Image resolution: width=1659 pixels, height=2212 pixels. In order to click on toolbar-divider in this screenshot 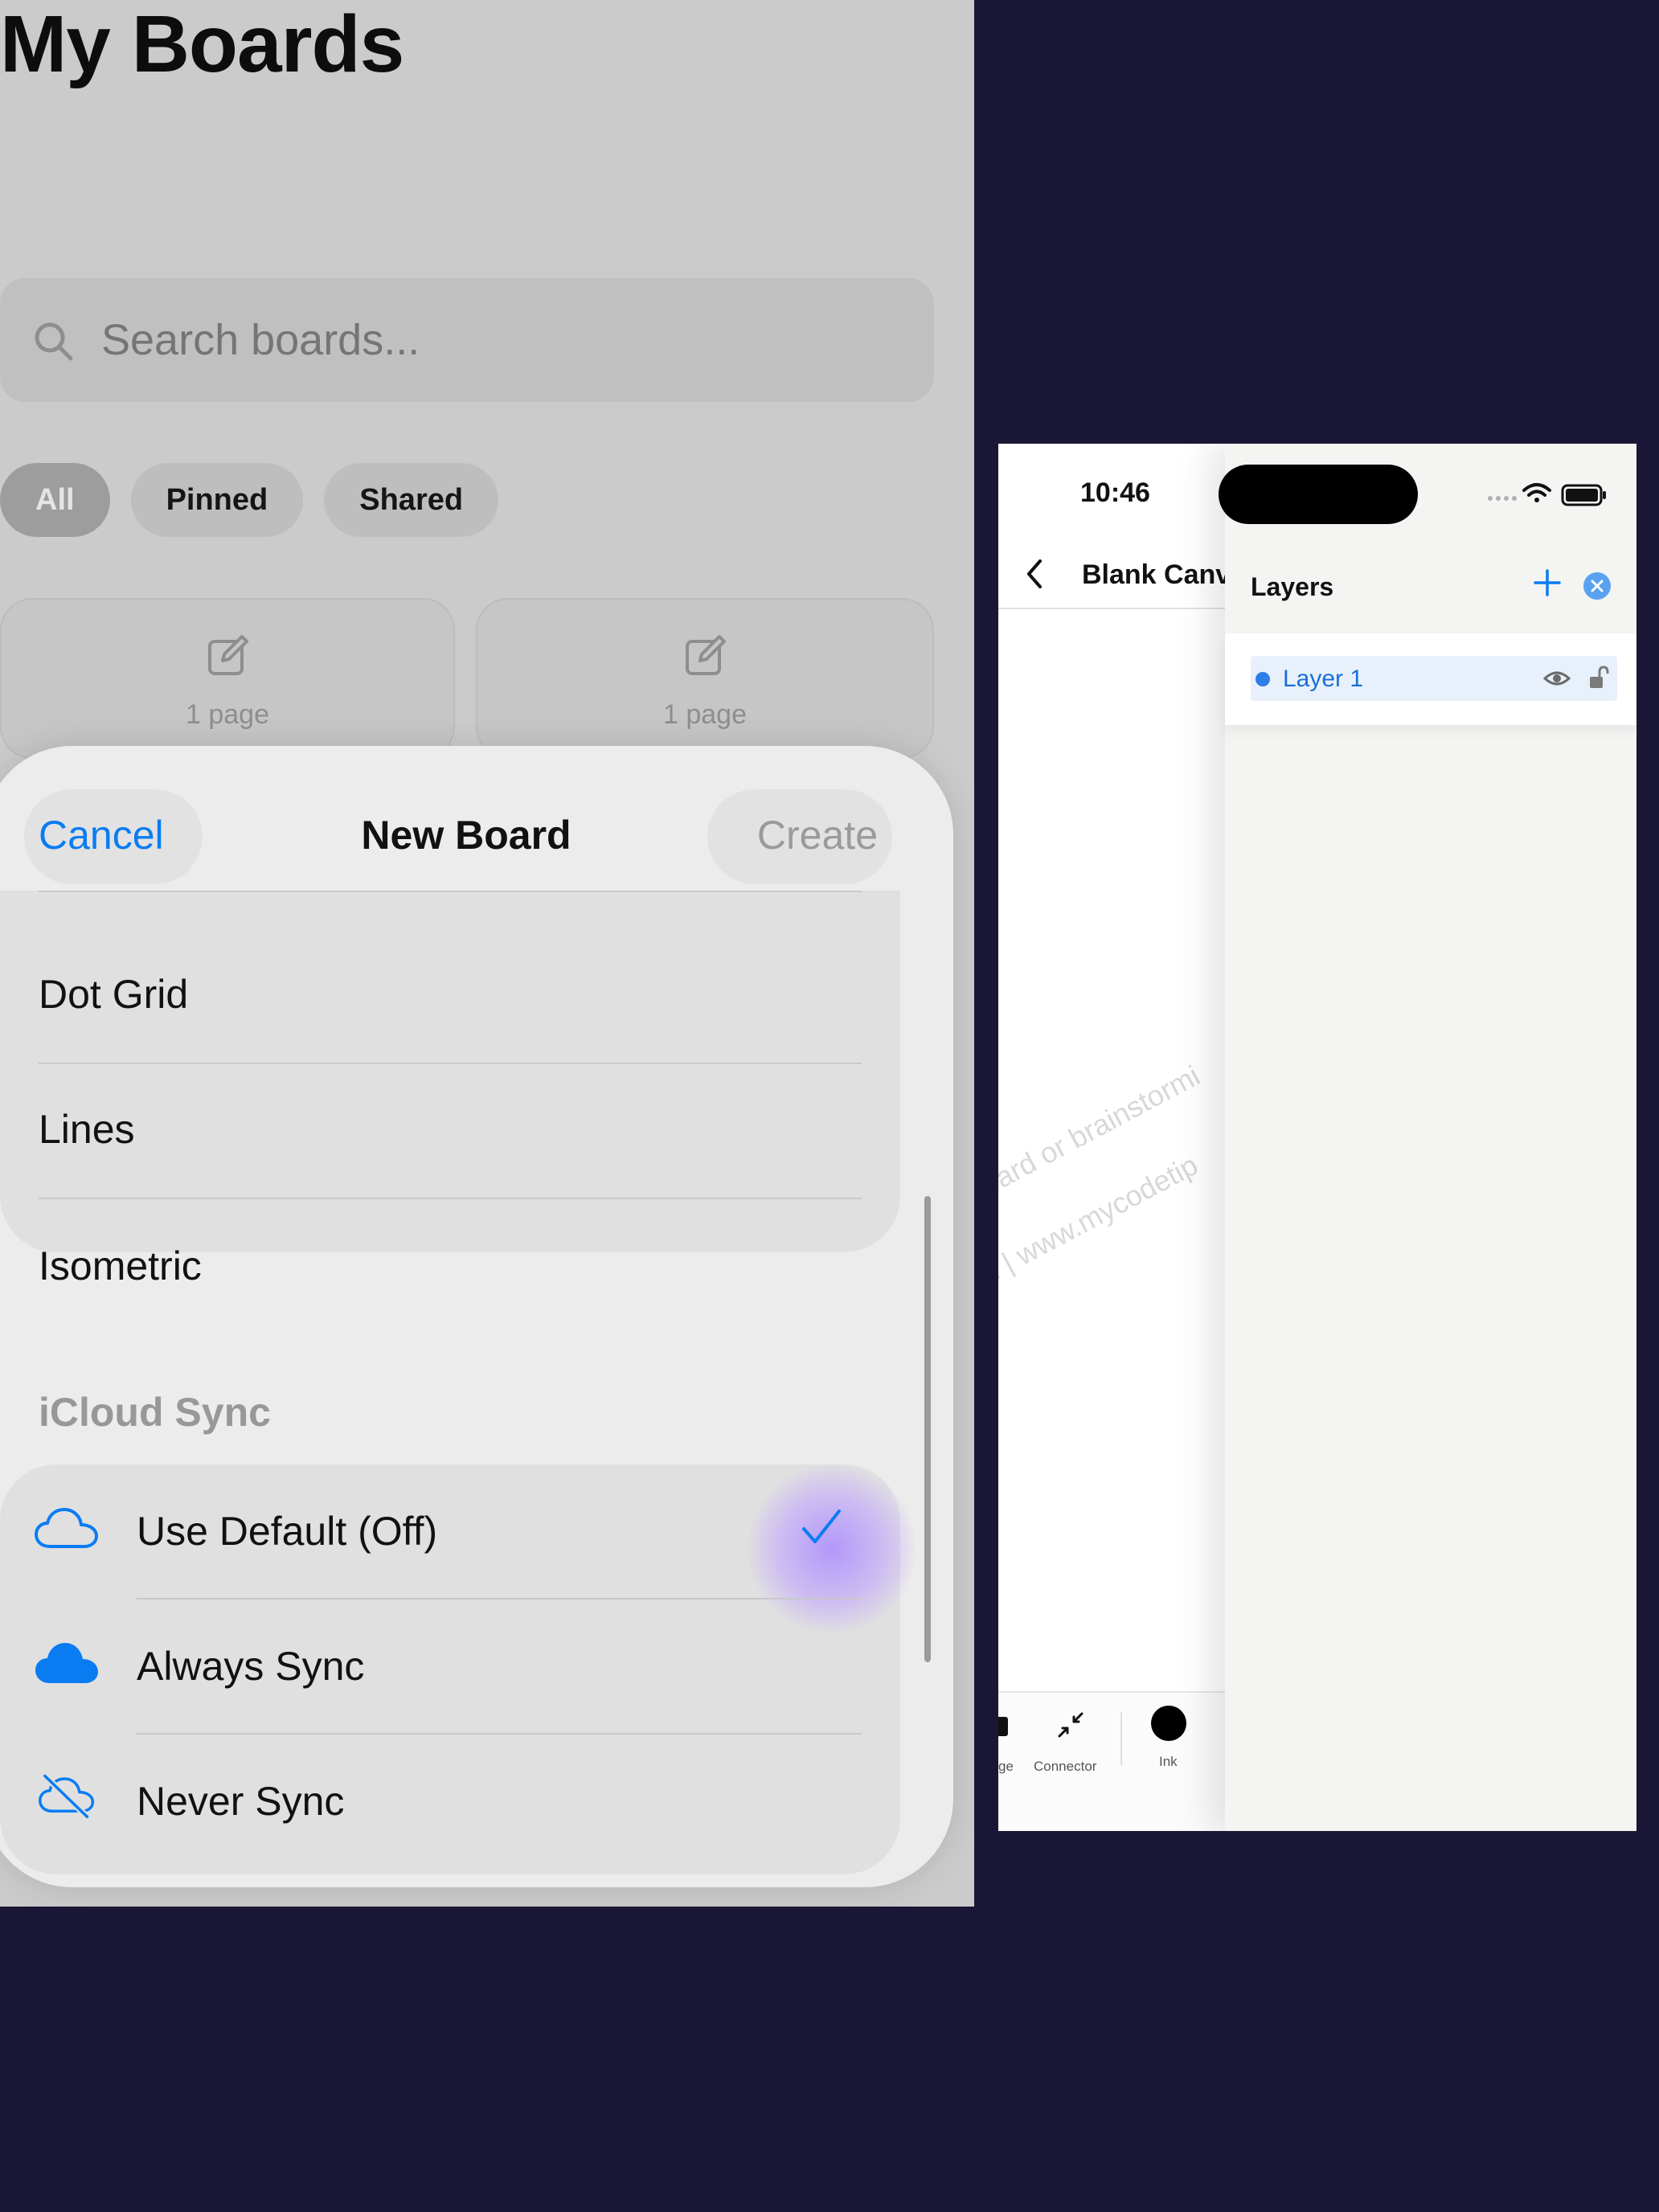, I will do `click(1121, 1738)`.